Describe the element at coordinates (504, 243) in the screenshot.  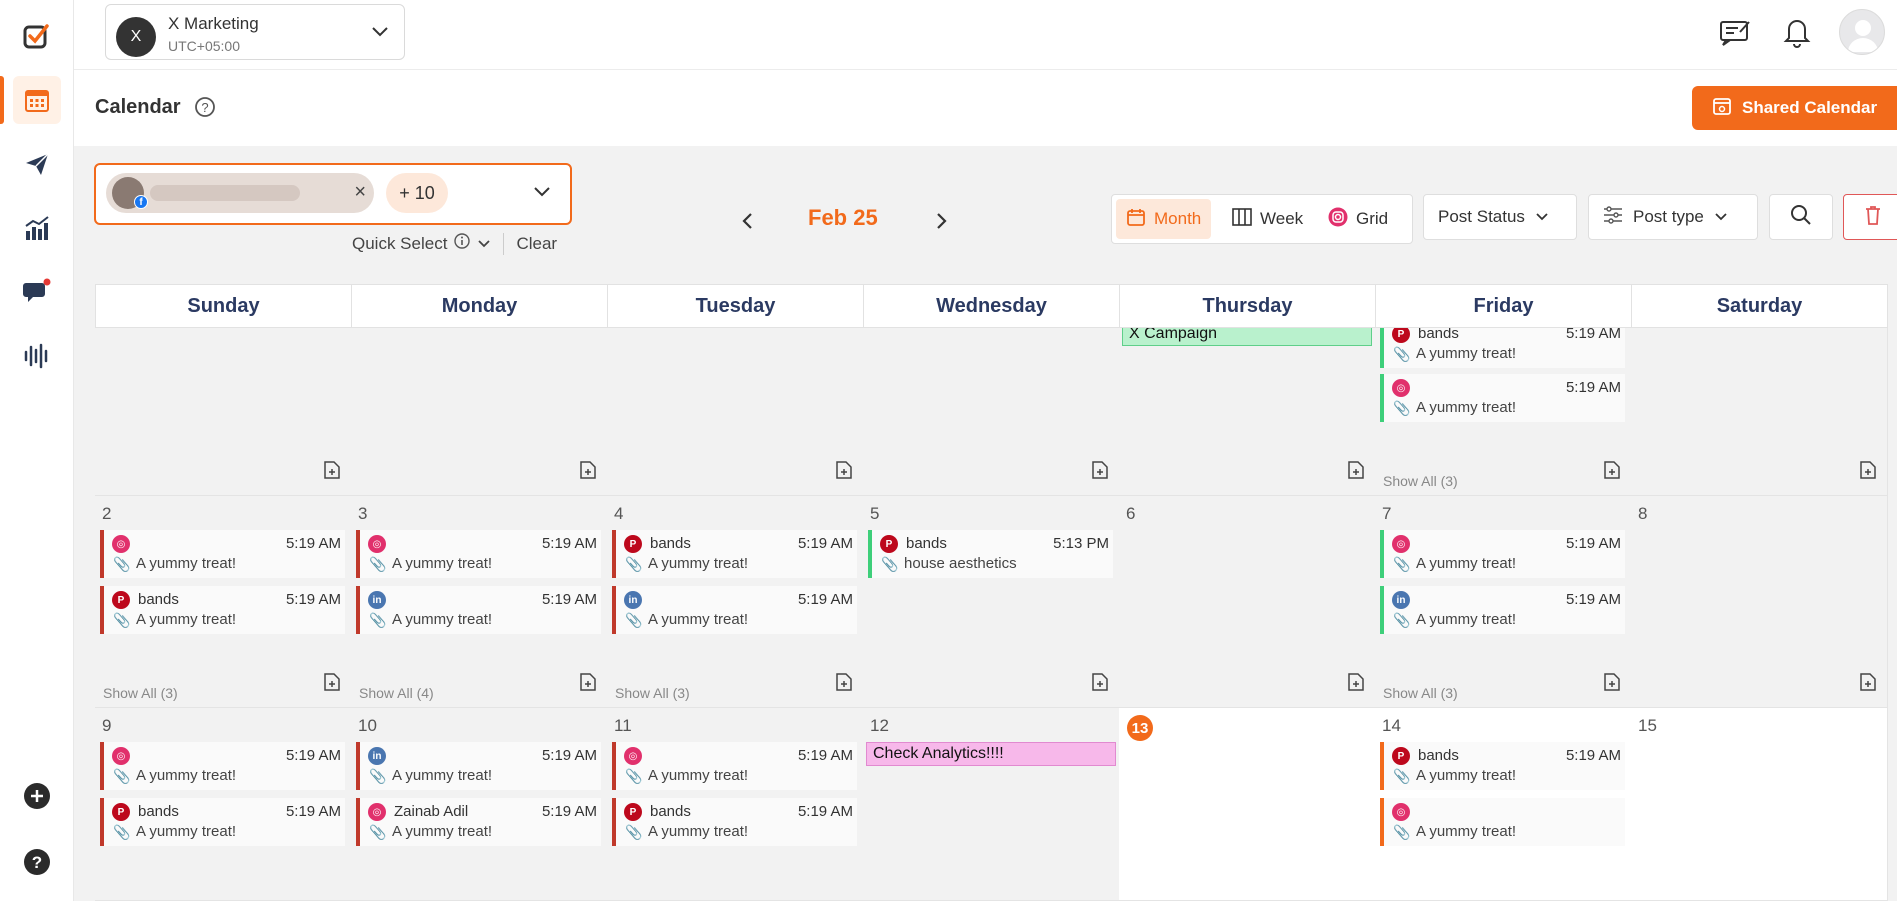
I see `divider` at that location.